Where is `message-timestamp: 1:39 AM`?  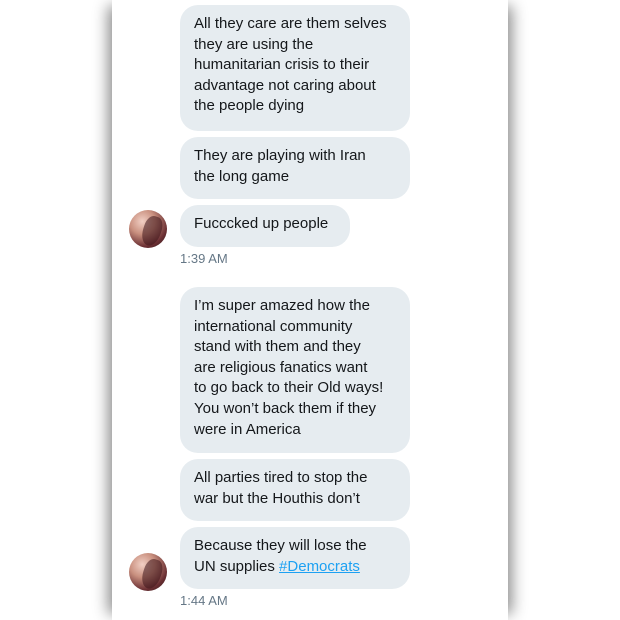 message-timestamp: 1:39 AM is located at coordinates (204, 258).